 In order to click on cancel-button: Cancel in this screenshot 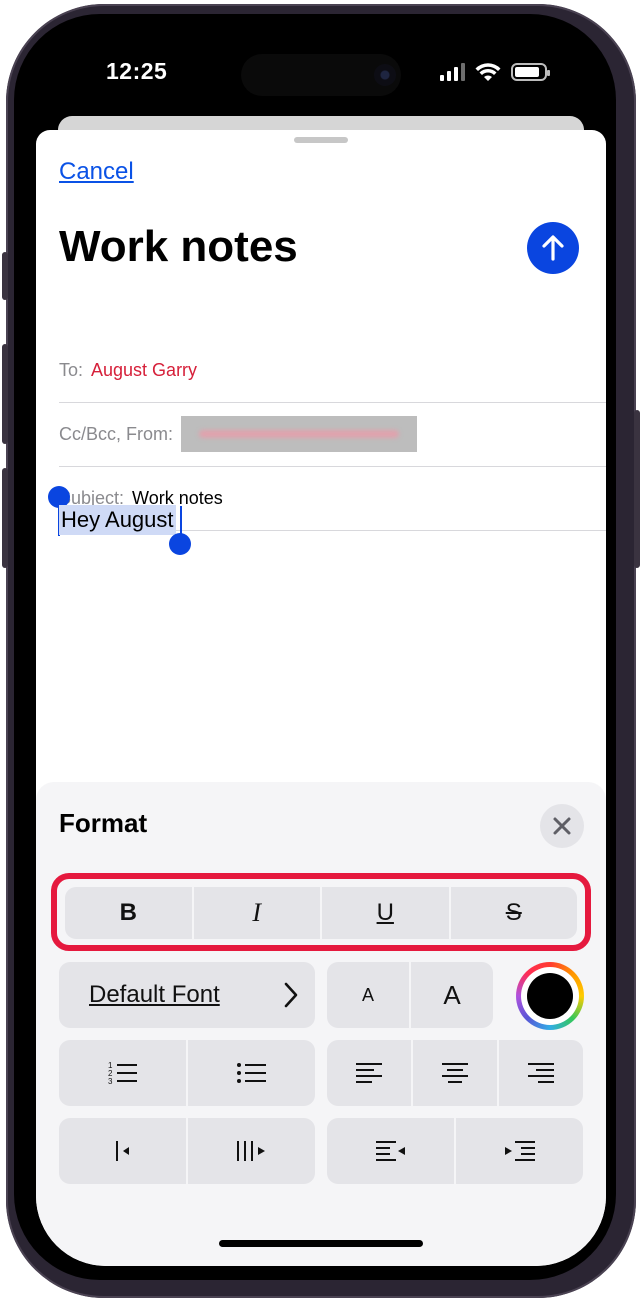, I will do `click(96, 172)`.